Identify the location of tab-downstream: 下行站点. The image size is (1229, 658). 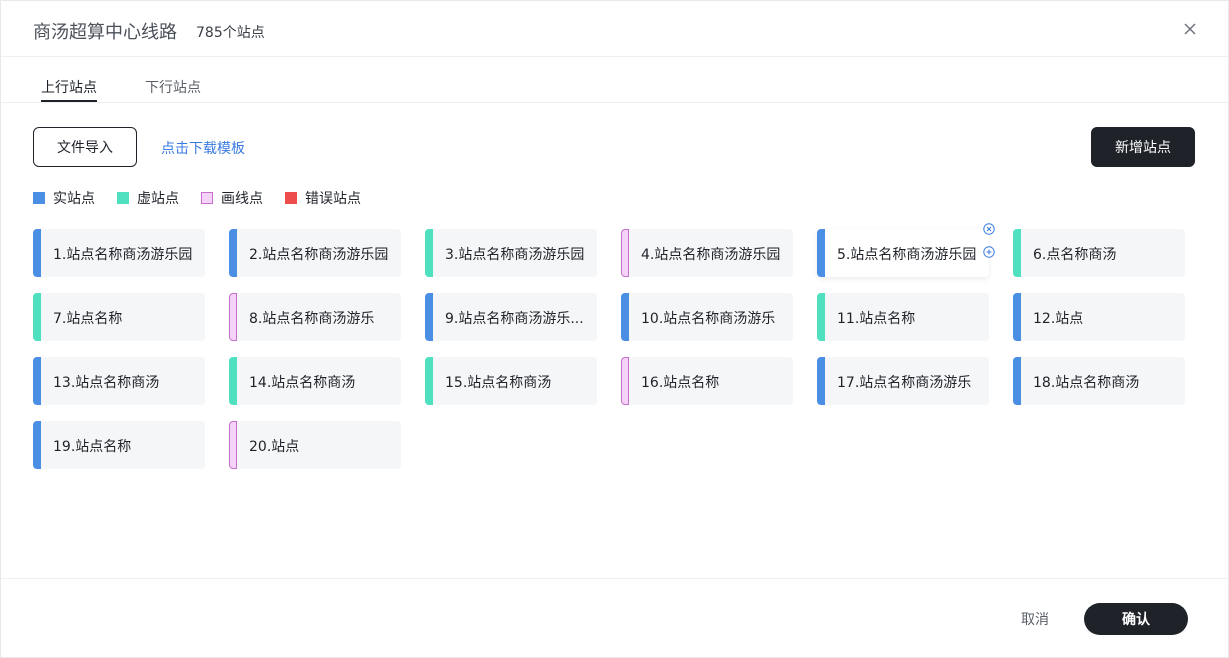
(173, 87).